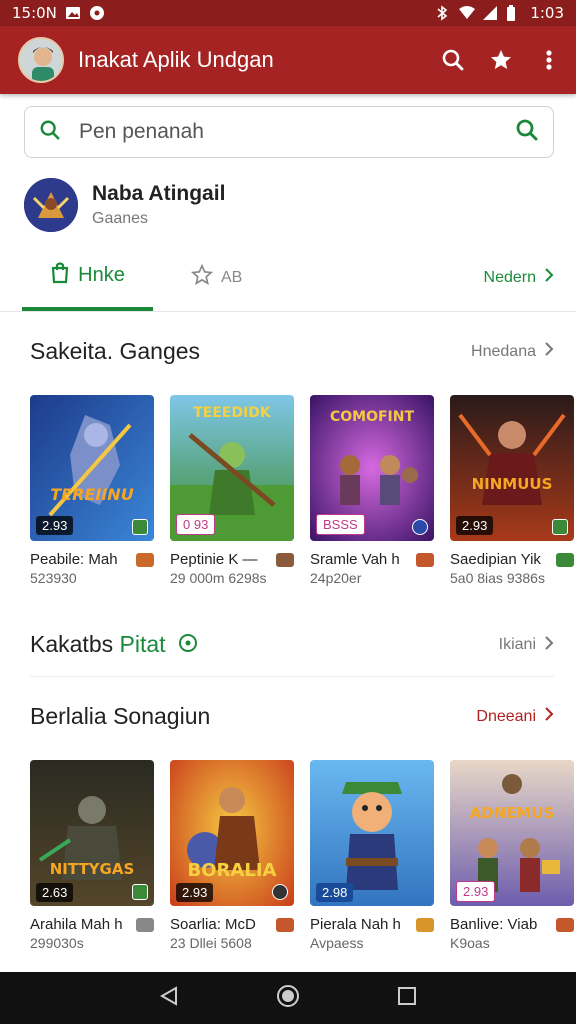  What do you see at coordinates (120, 716) in the screenshot?
I see `section-title: Berlalia Sonagiun` at bounding box center [120, 716].